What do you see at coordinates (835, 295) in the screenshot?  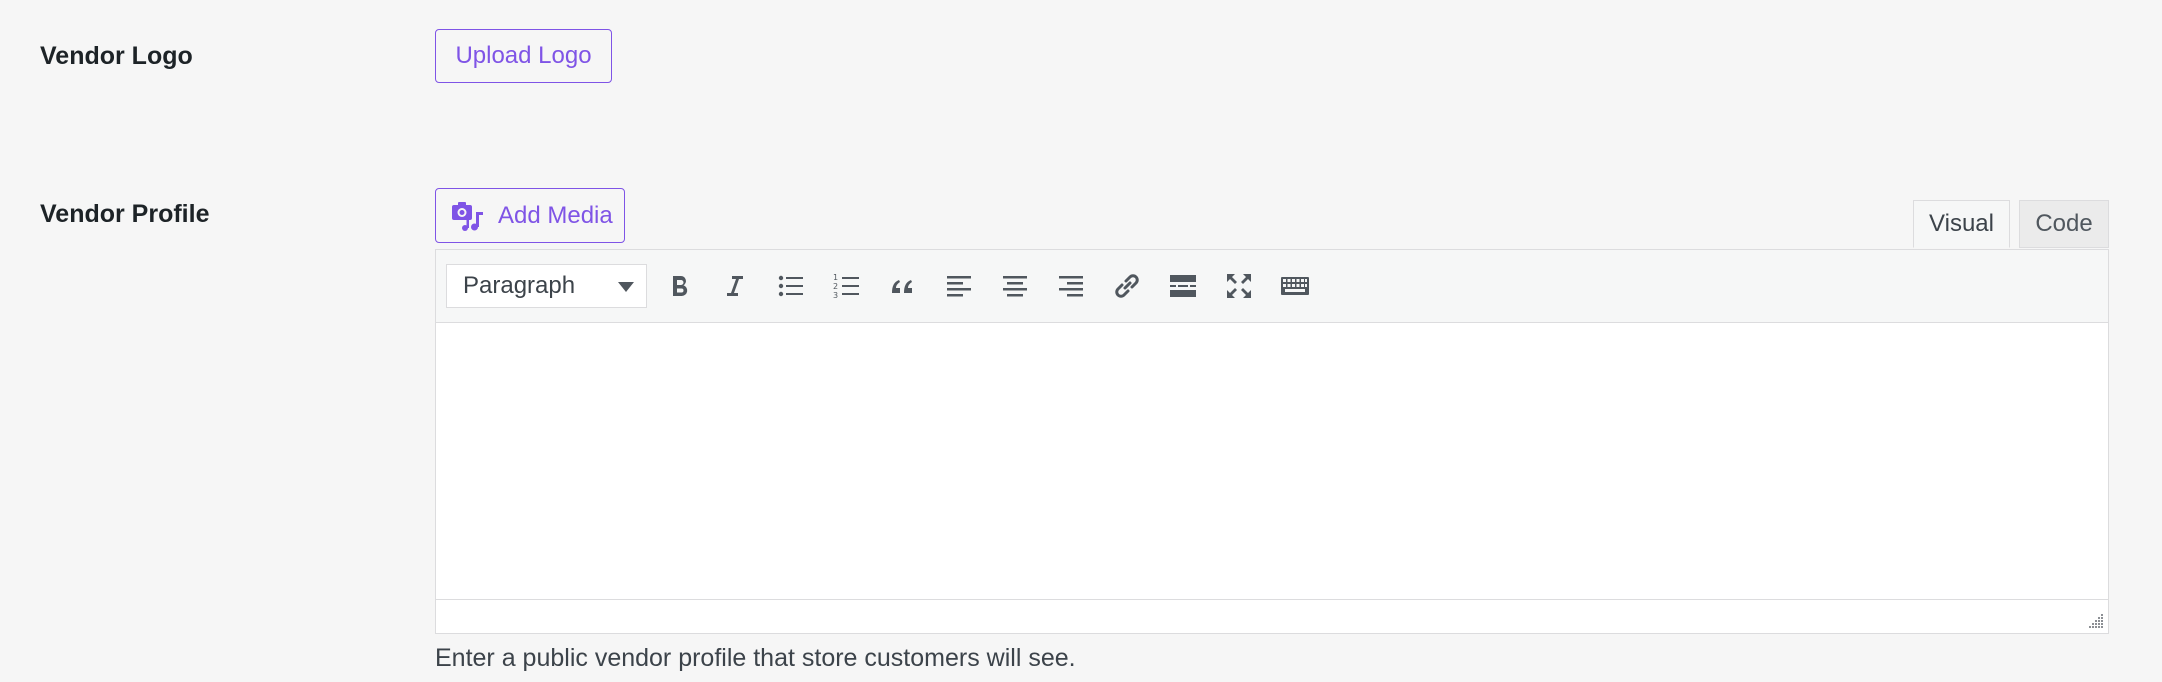 I see `svg-text: 3` at bounding box center [835, 295].